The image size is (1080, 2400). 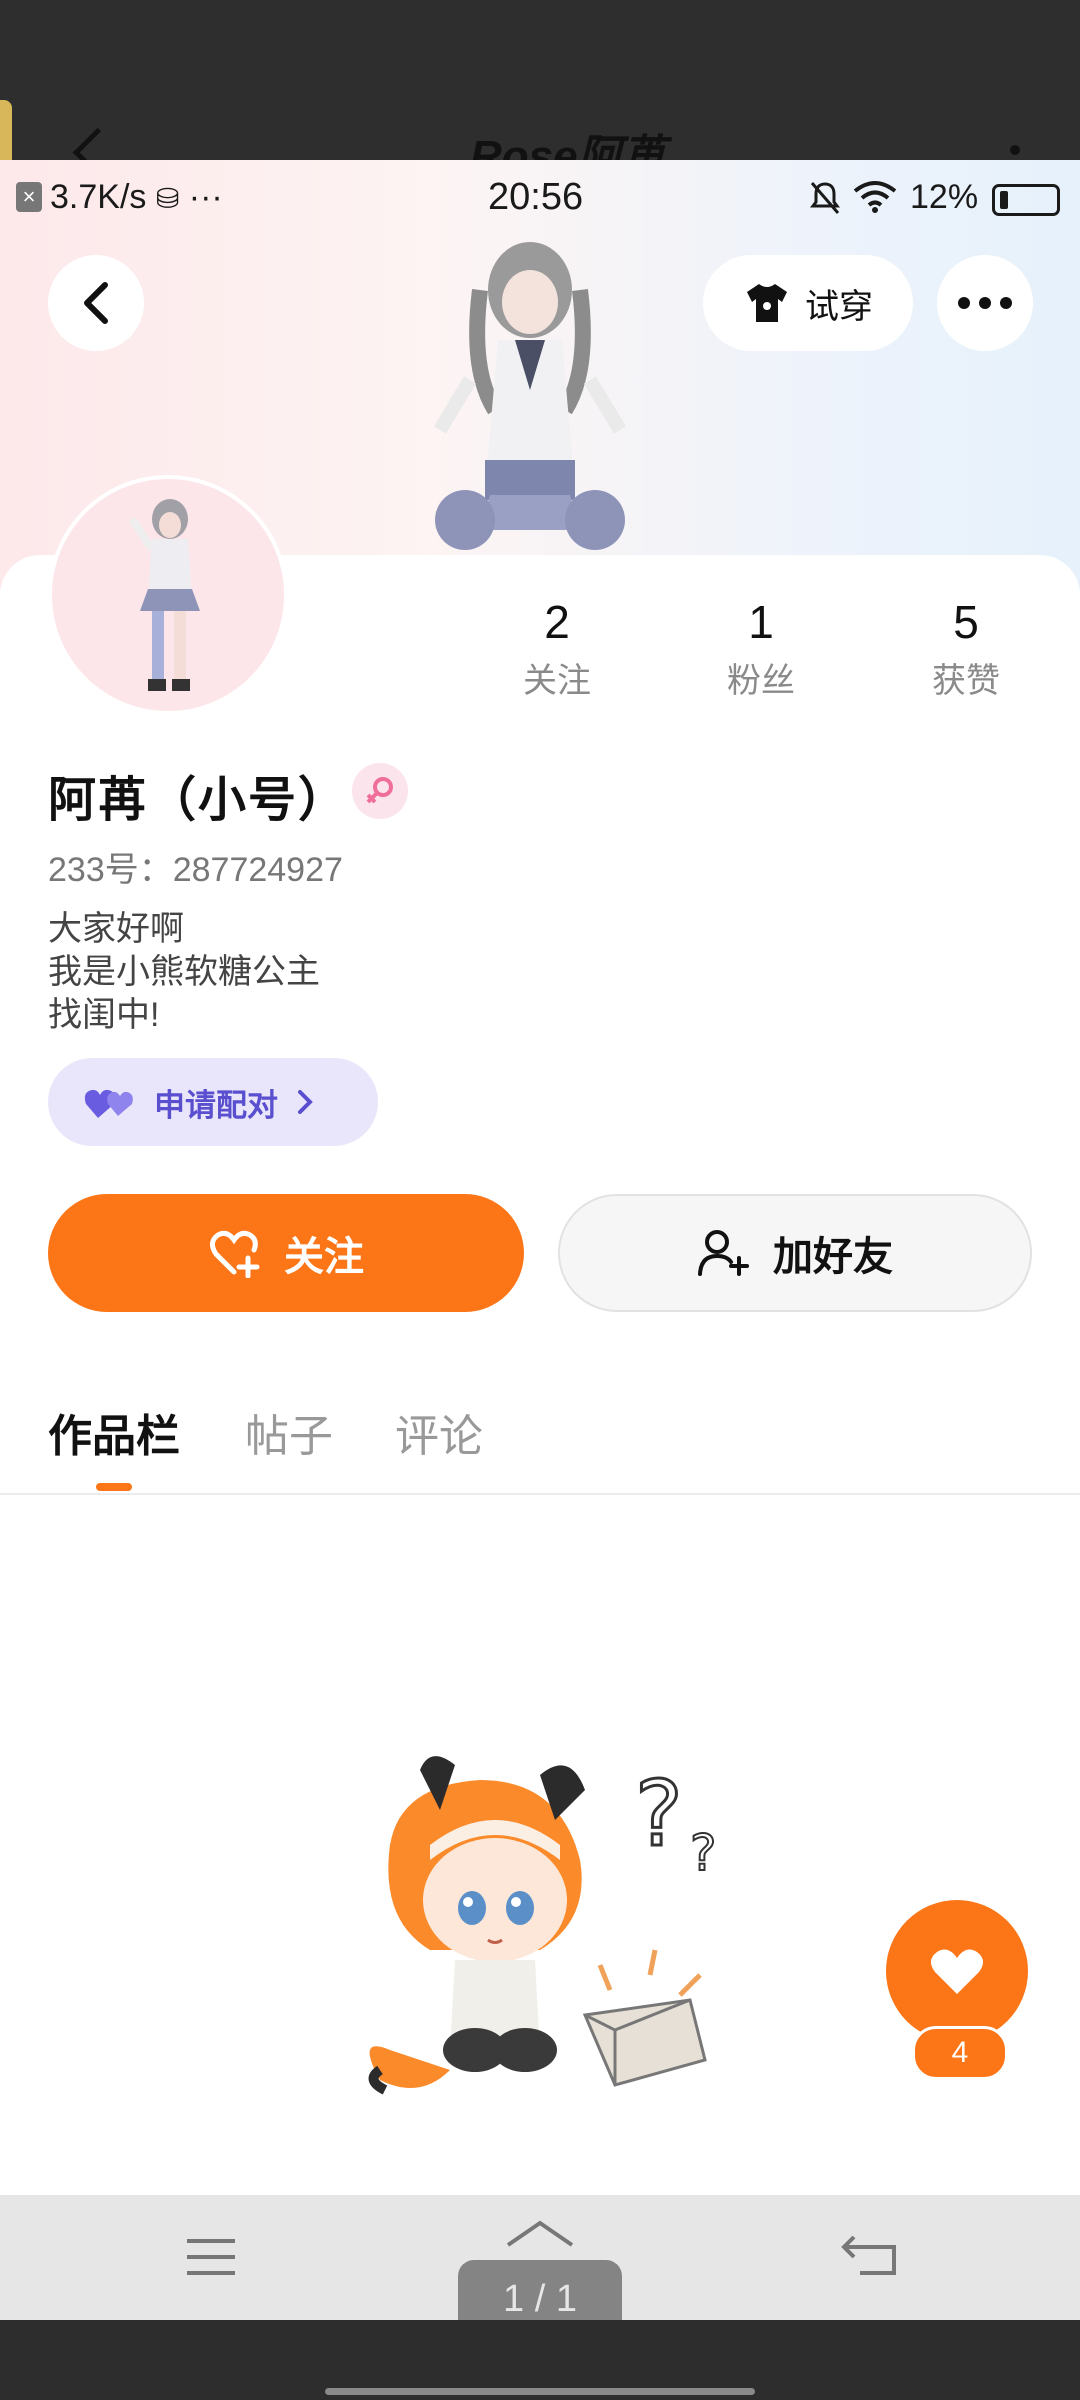 I want to click on apply-pair-button: 申请配对, so click(x=213, y=1102).